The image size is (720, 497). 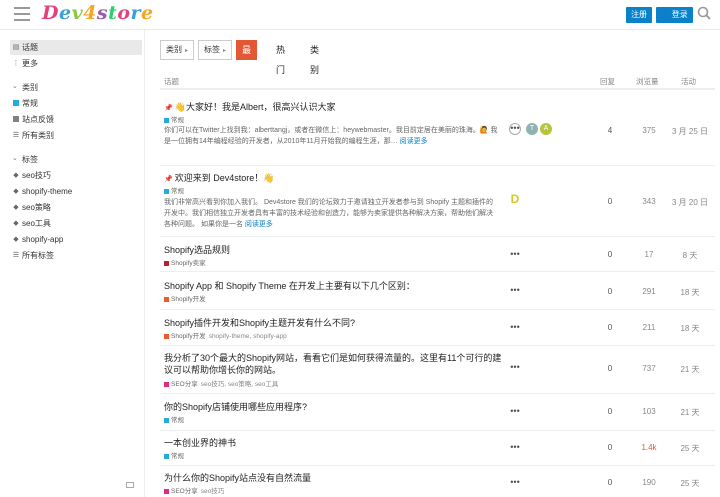 I want to click on pin-icon: 📌, so click(x=168, y=108).